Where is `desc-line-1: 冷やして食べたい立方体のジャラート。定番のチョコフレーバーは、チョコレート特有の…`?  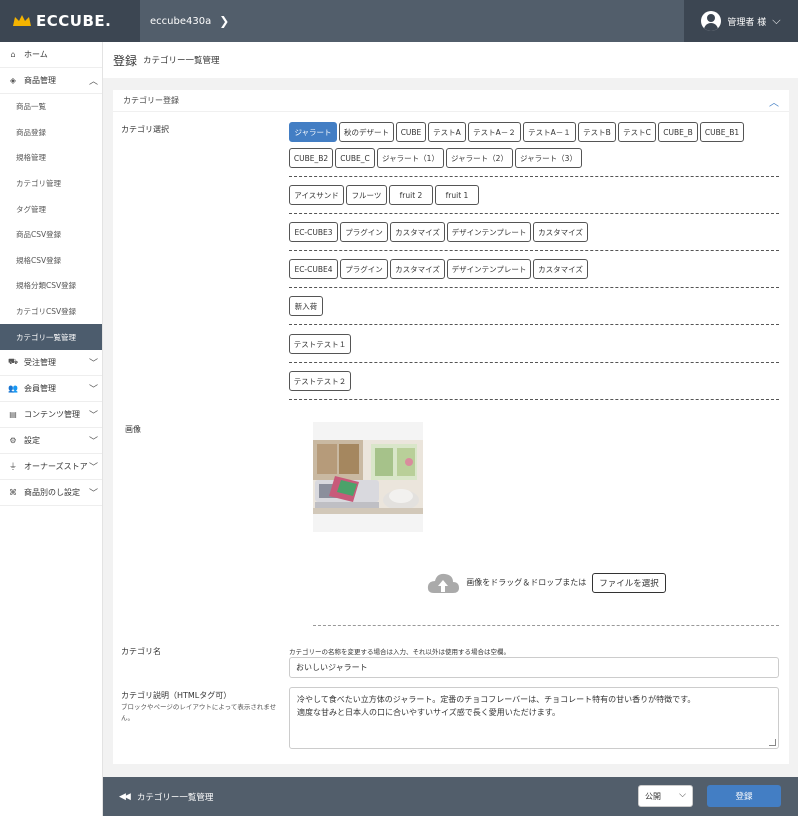
desc-line-1: 冷やして食べたい立方体のジャラート。定番のチョコフレーバーは、チョコレート特有の… is located at coordinates (496, 699).